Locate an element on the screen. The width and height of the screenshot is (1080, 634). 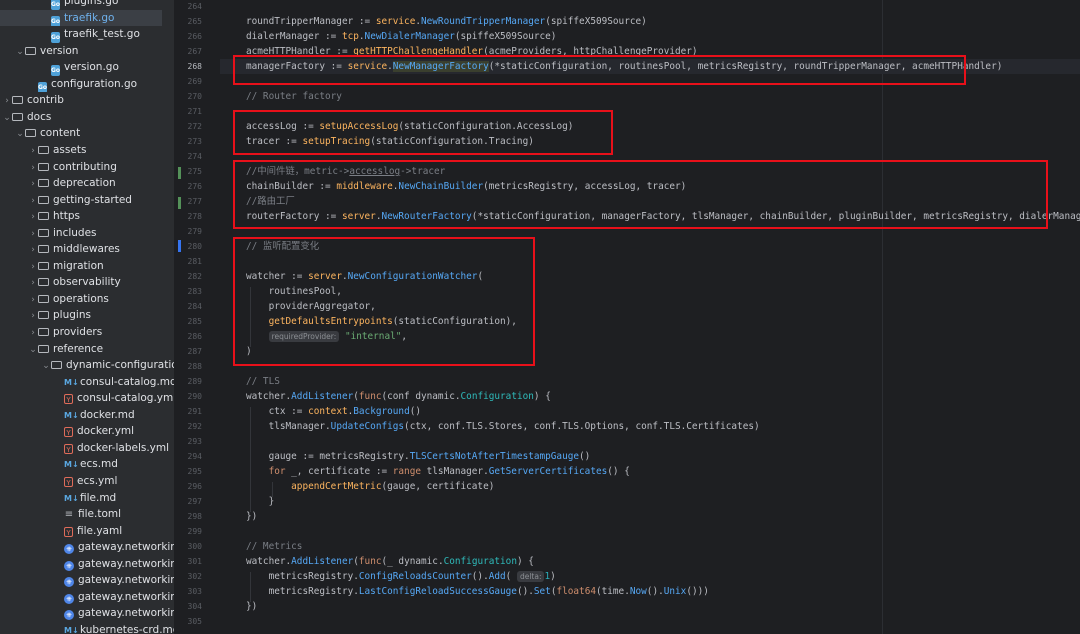
tree-item-label: file.md is located at coordinates (98, 497).